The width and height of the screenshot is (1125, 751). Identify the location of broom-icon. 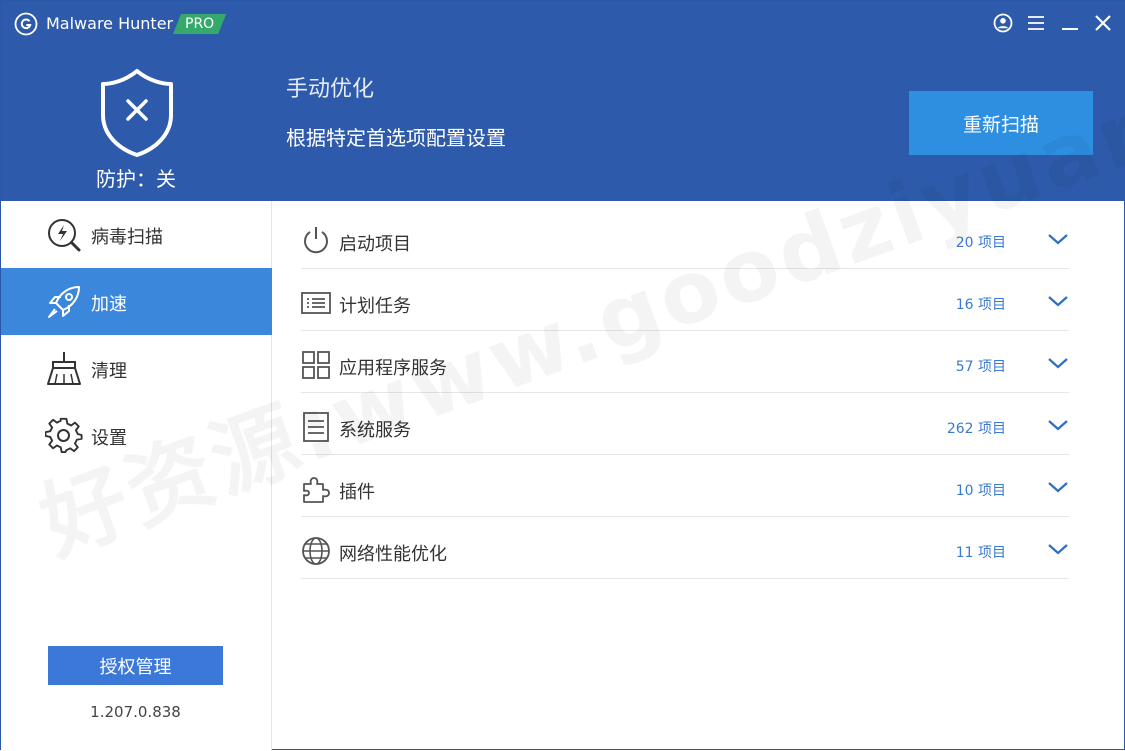
(64, 368).